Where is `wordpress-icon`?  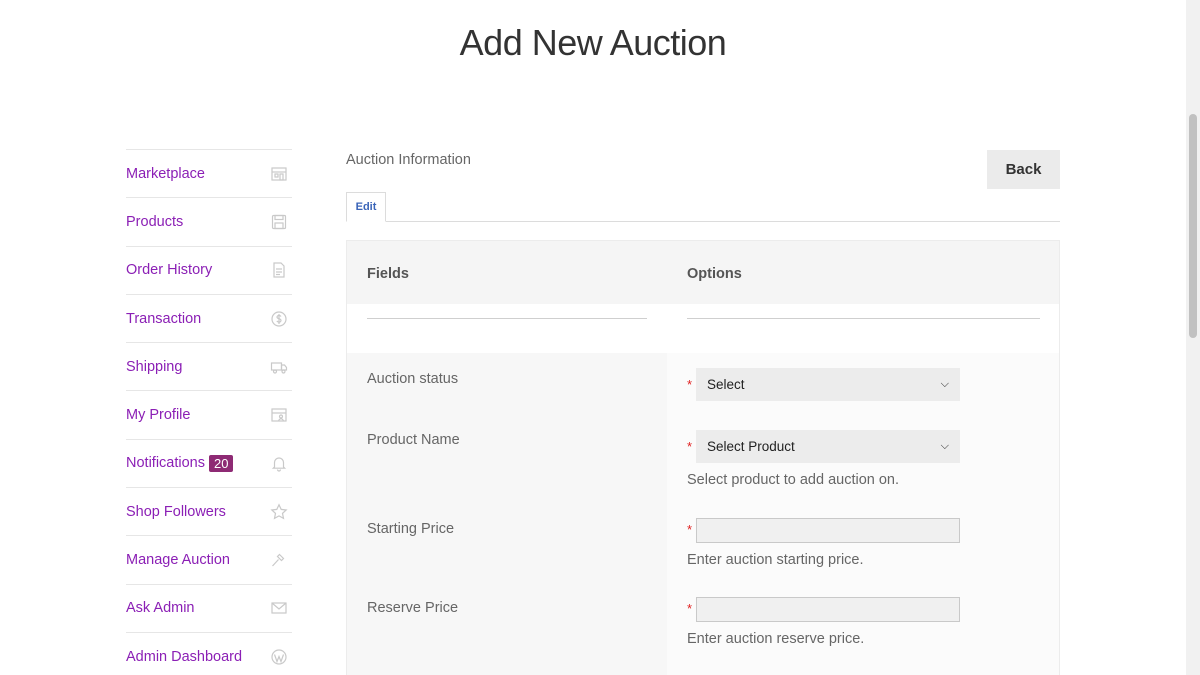
wordpress-icon is located at coordinates (279, 657).